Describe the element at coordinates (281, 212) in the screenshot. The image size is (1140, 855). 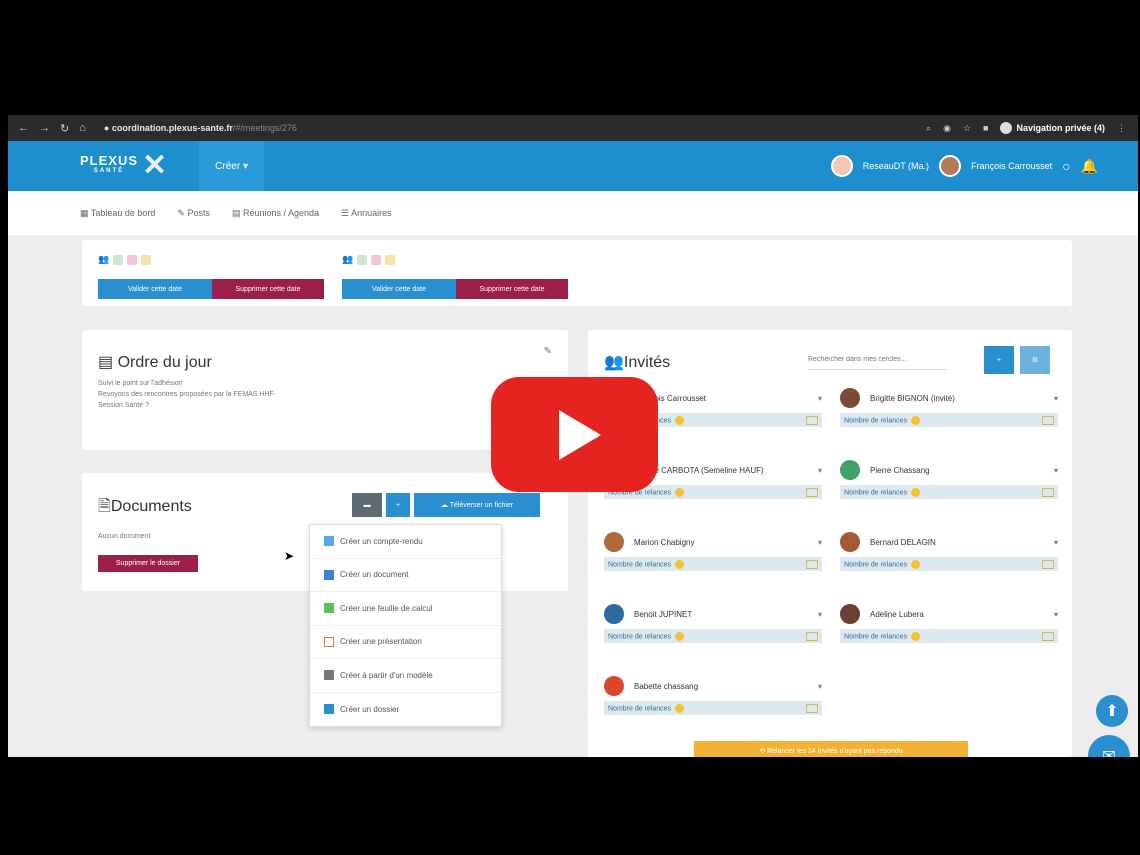
I see `tab-label: Réunions / Agenda` at that location.